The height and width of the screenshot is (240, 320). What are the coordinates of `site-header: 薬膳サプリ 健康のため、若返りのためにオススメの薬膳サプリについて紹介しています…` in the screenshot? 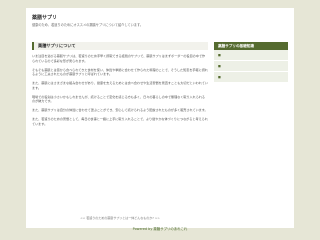 It's located at (160, 25).